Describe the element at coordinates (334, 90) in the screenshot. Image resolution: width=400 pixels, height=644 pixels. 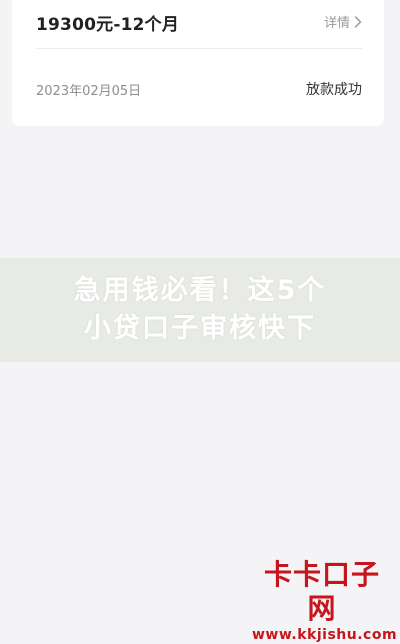
I see `loan-status: 放款成功` at that location.